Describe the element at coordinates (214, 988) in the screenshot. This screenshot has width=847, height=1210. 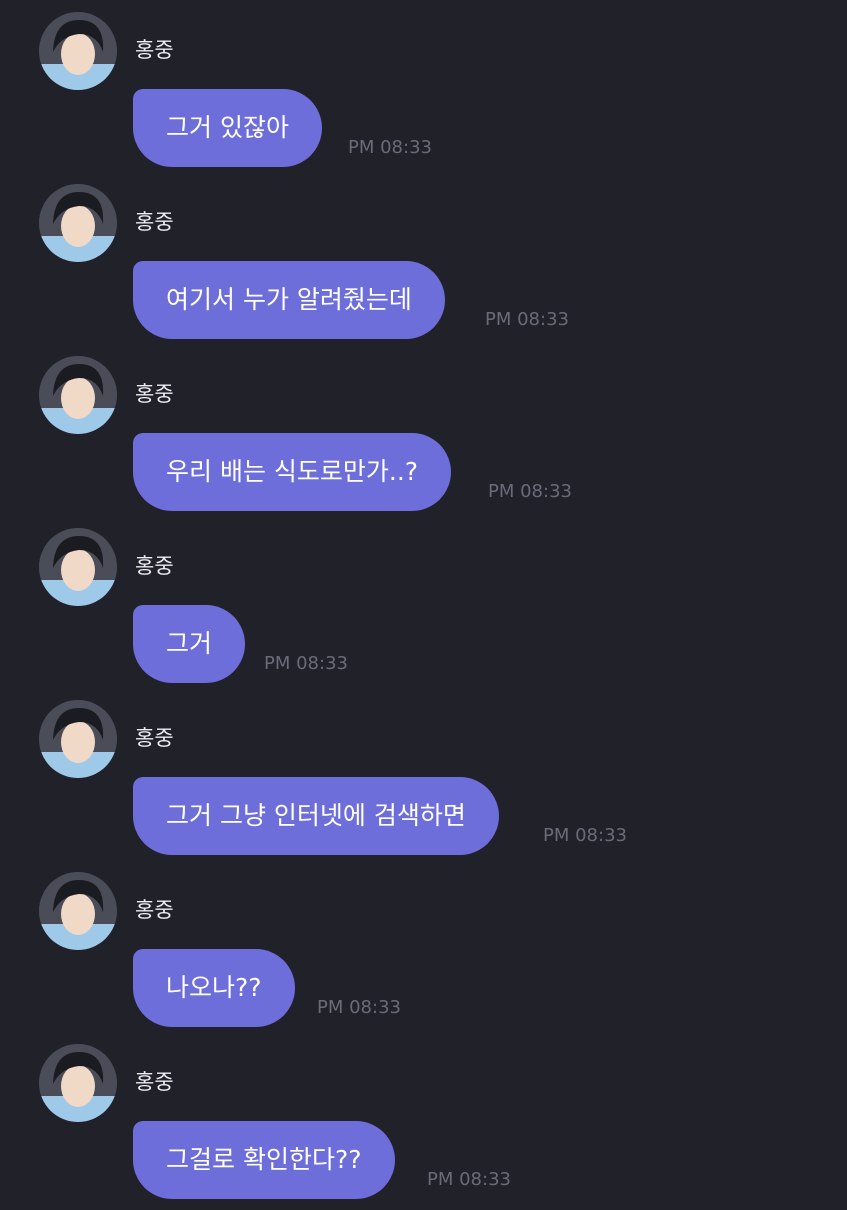
I see `message-bubble: 나오나??` at that location.